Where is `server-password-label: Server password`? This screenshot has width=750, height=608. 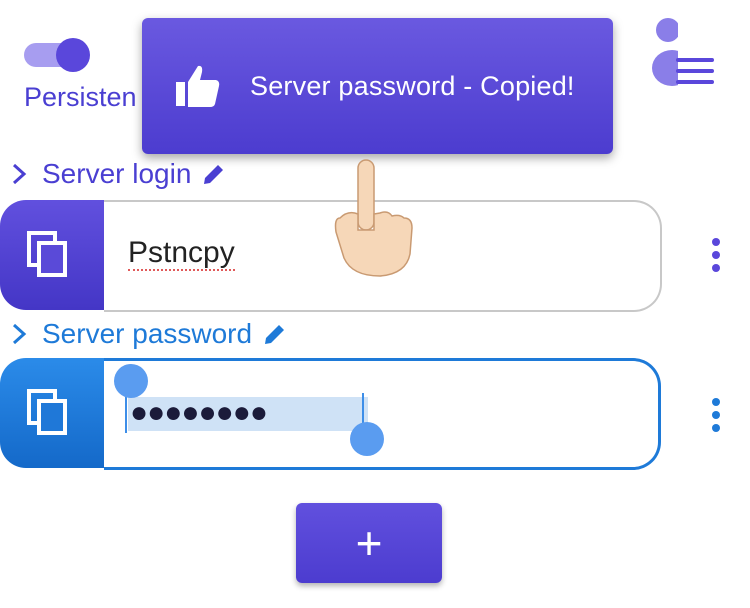
server-password-label: Server password is located at coordinates (147, 333).